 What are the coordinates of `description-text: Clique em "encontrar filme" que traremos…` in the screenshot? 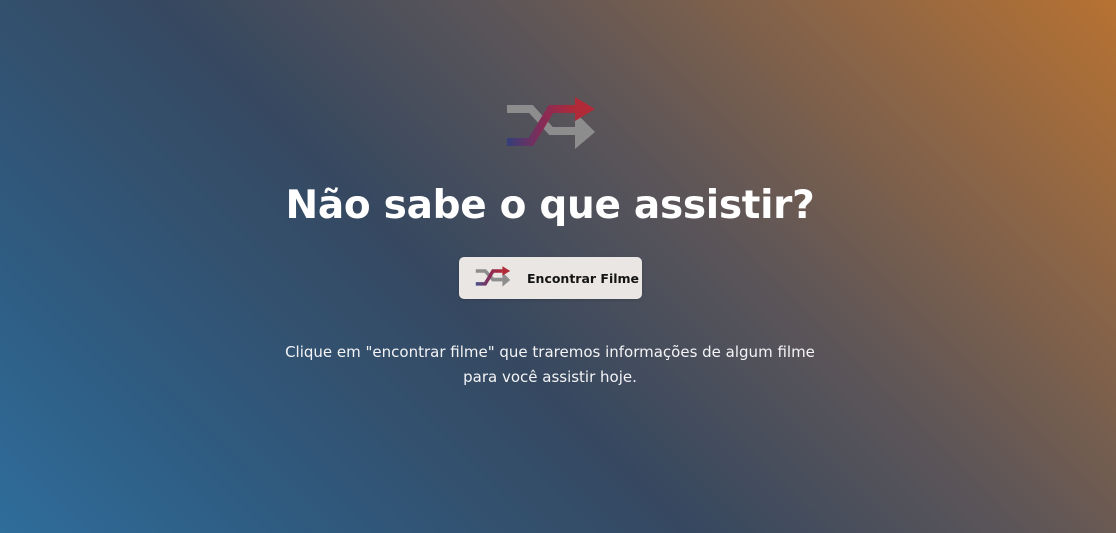 It's located at (550, 364).